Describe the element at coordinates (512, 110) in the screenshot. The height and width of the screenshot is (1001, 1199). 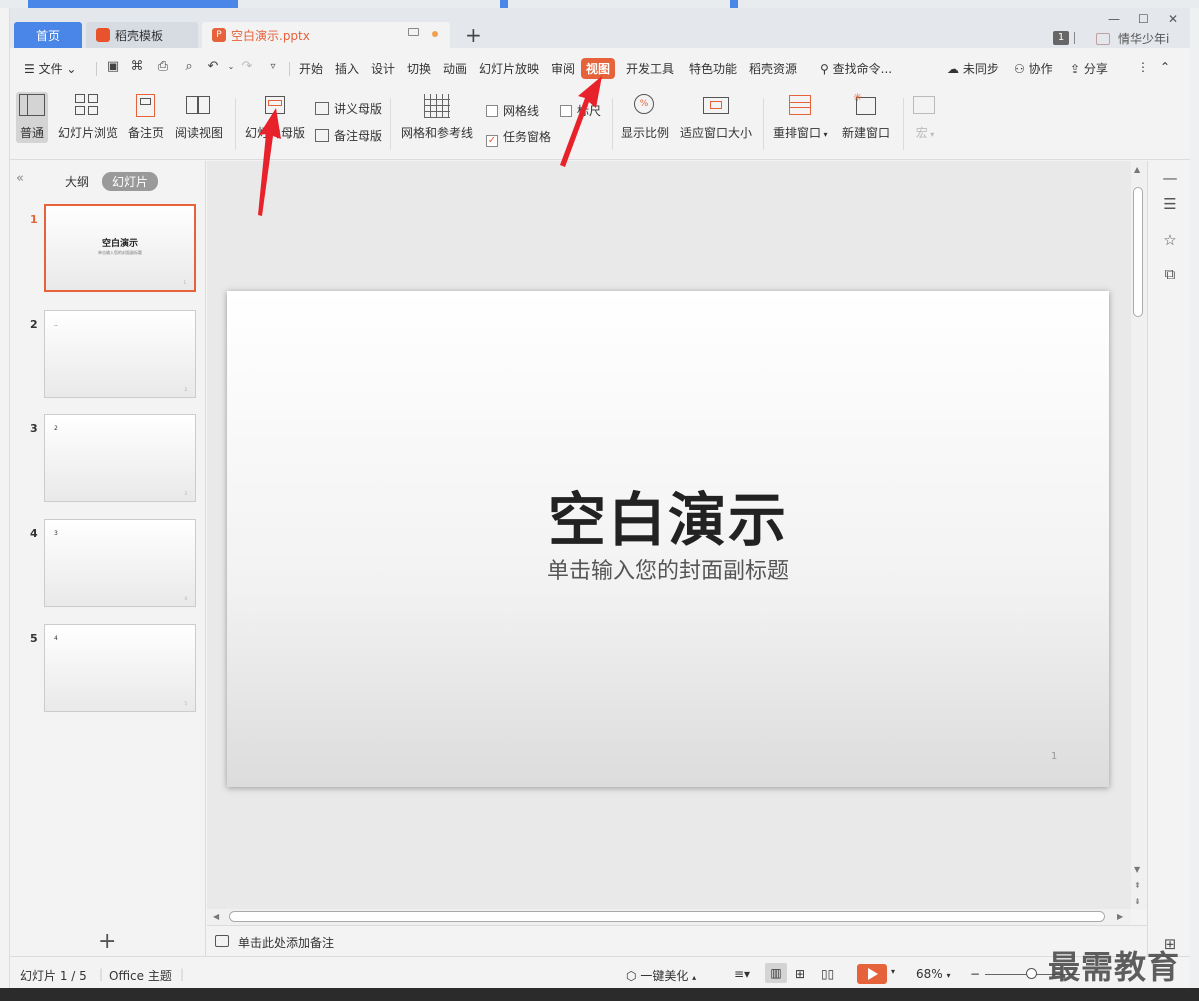
I see `gridlines-checkbox: 网格线` at that location.